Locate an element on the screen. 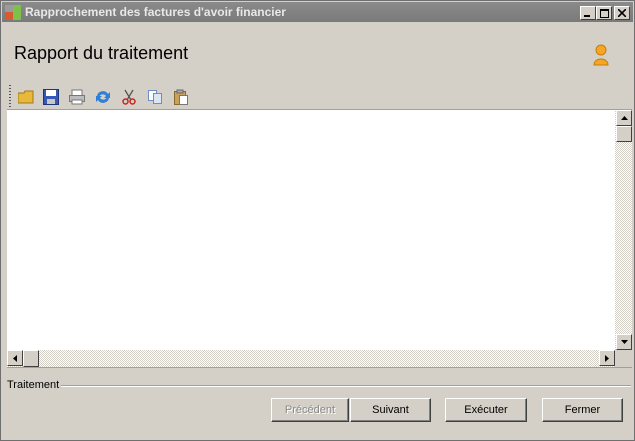  paste-button is located at coordinates (181, 97).